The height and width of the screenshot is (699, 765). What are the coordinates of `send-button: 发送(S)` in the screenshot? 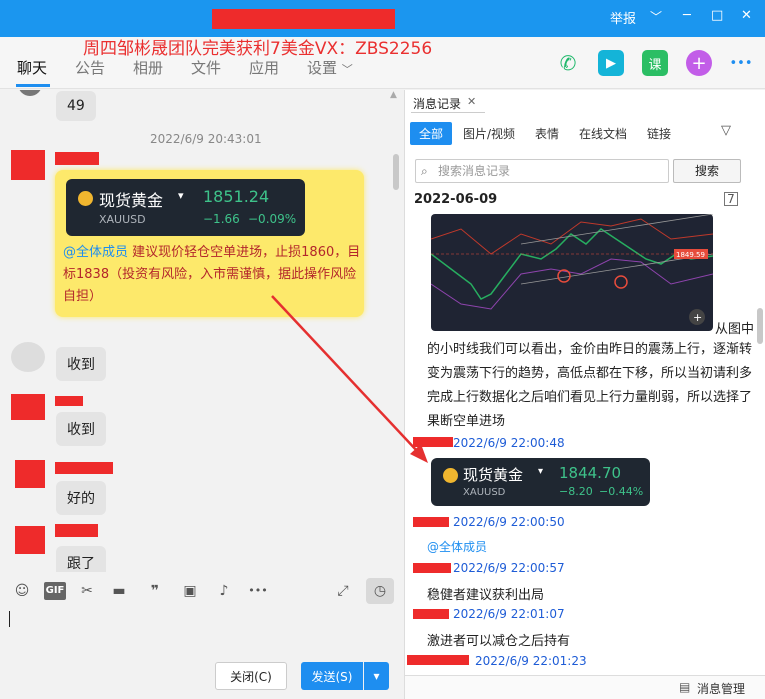 It's located at (332, 676).